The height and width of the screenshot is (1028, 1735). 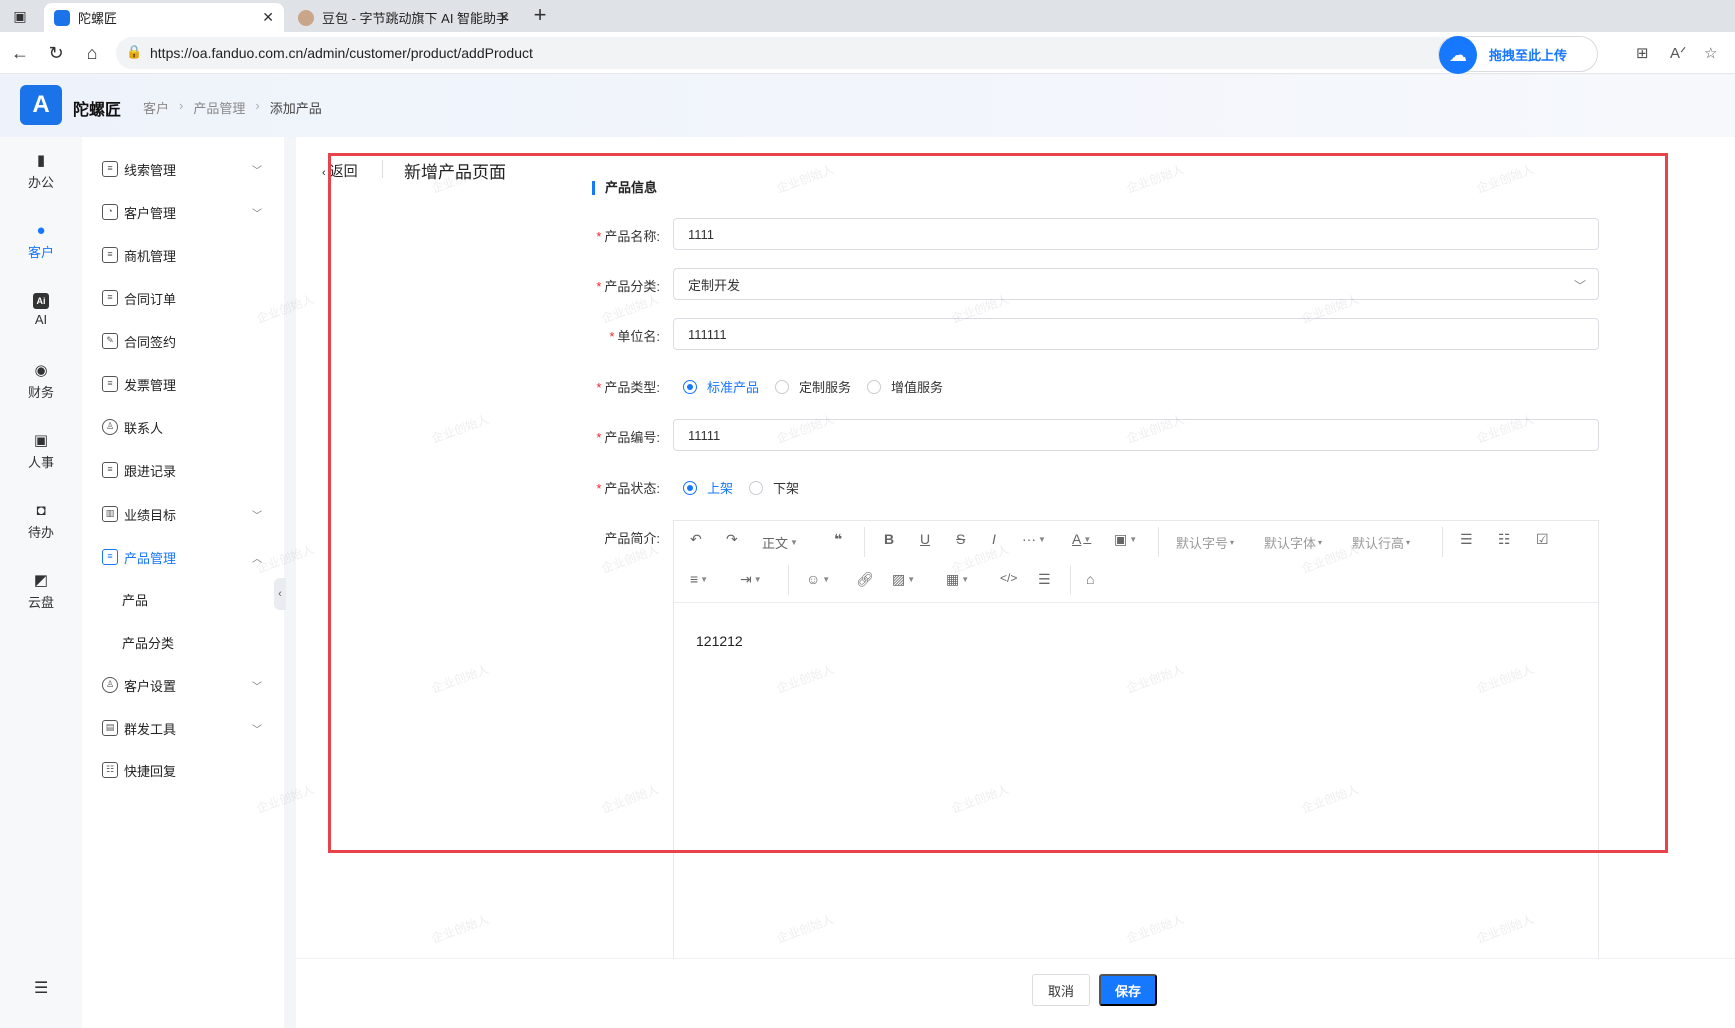 What do you see at coordinates (41, 440) in the screenshot?
I see `badge-icon: ▣` at bounding box center [41, 440].